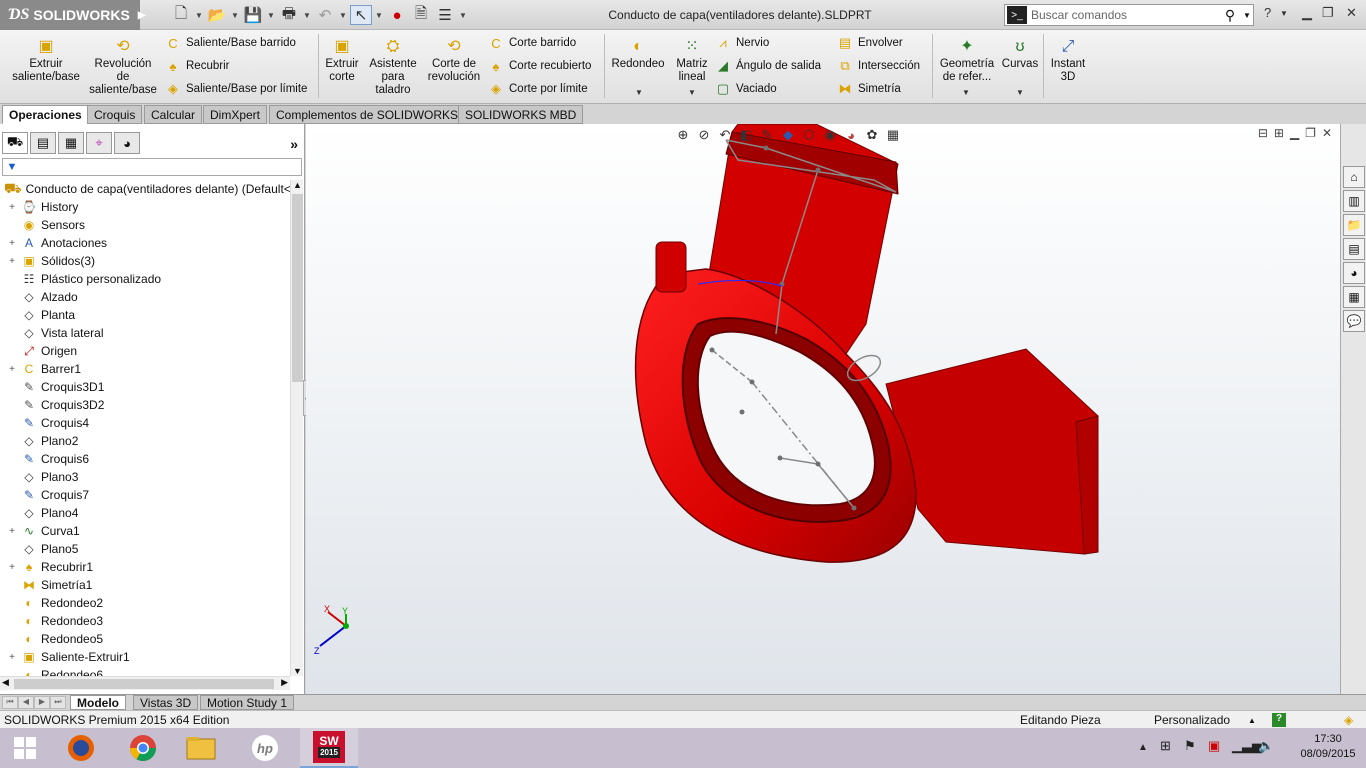 The image size is (1366, 768). Describe the element at coordinates (145, 531) in the screenshot. I see `tree-item: + ∿ Curva1` at that location.